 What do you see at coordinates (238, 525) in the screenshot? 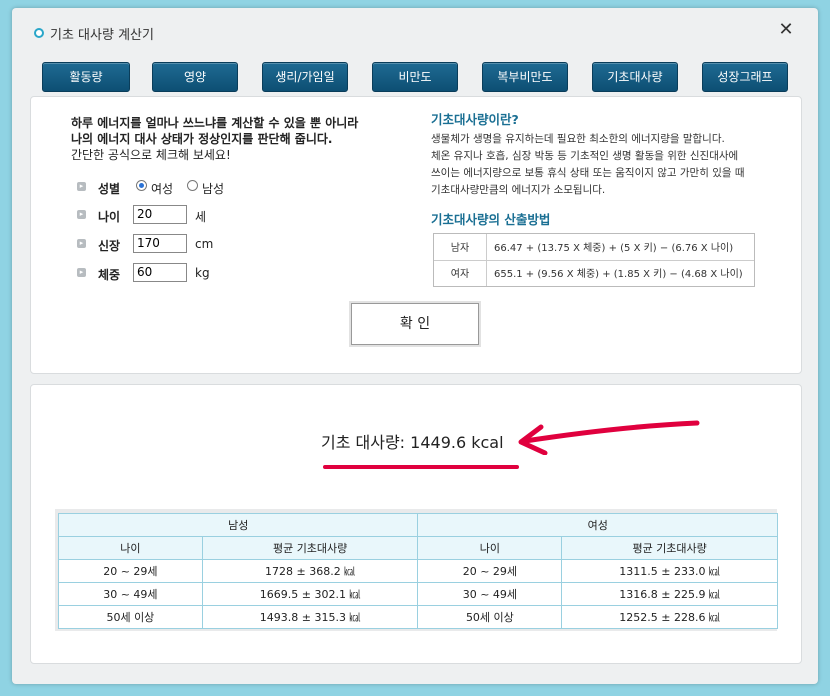
I see `male-header: 남성` at bounding box center [238, 525].